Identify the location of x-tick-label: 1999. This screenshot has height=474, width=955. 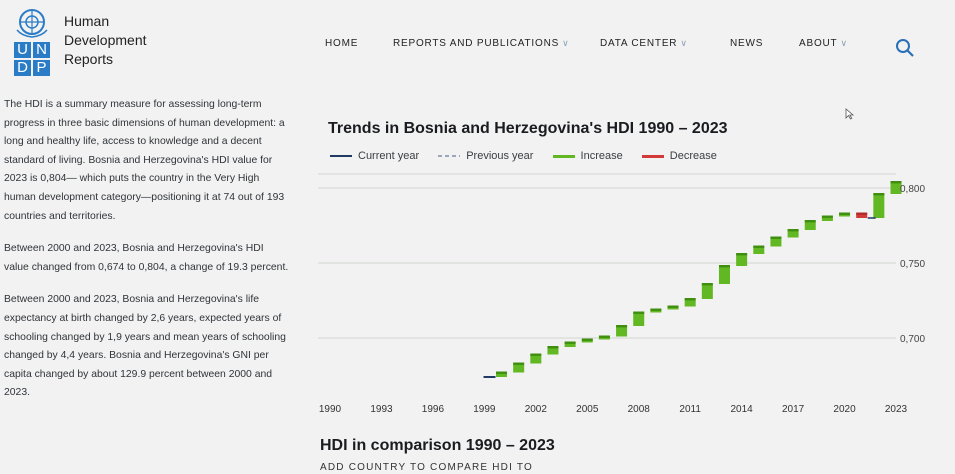
(484, 409).